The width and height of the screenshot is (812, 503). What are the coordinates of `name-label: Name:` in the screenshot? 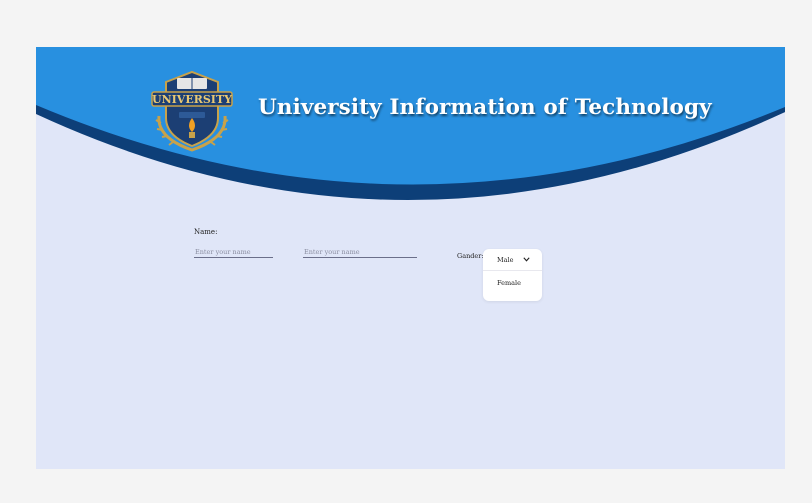 It's located at (206, 232).